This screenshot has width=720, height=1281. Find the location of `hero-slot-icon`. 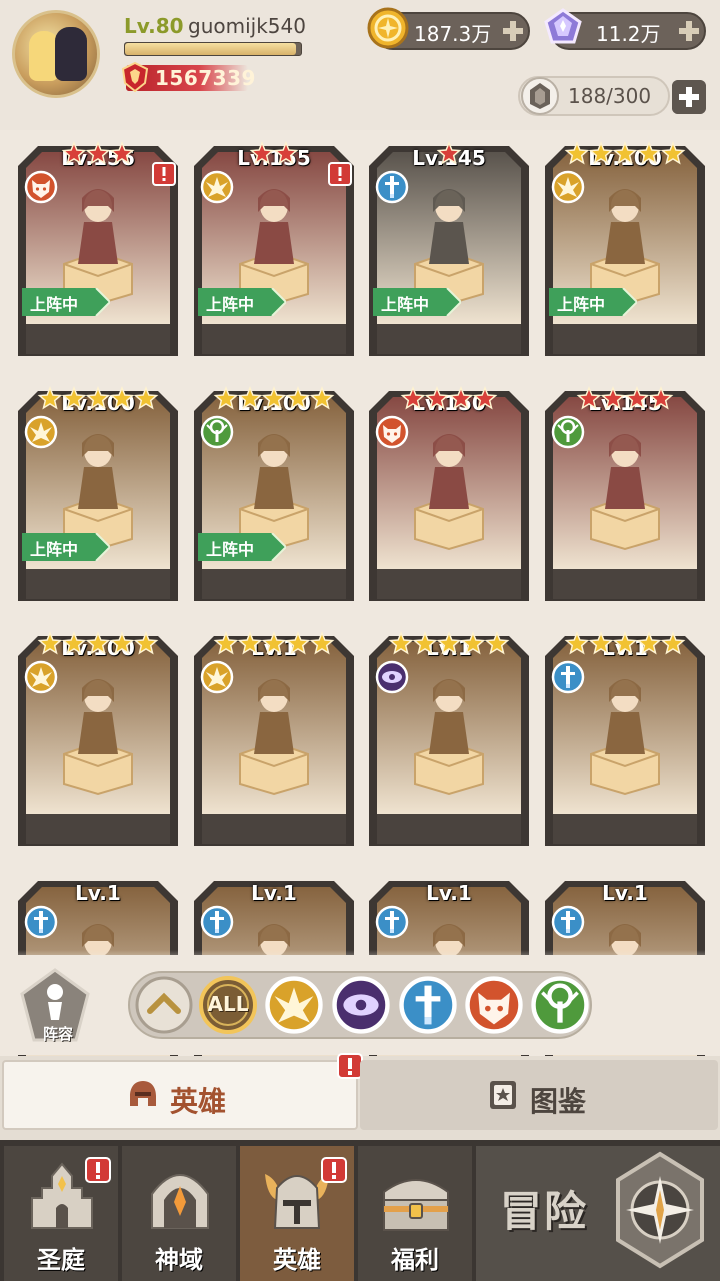

hero-slot-icon is located at coordinates (540, 96).